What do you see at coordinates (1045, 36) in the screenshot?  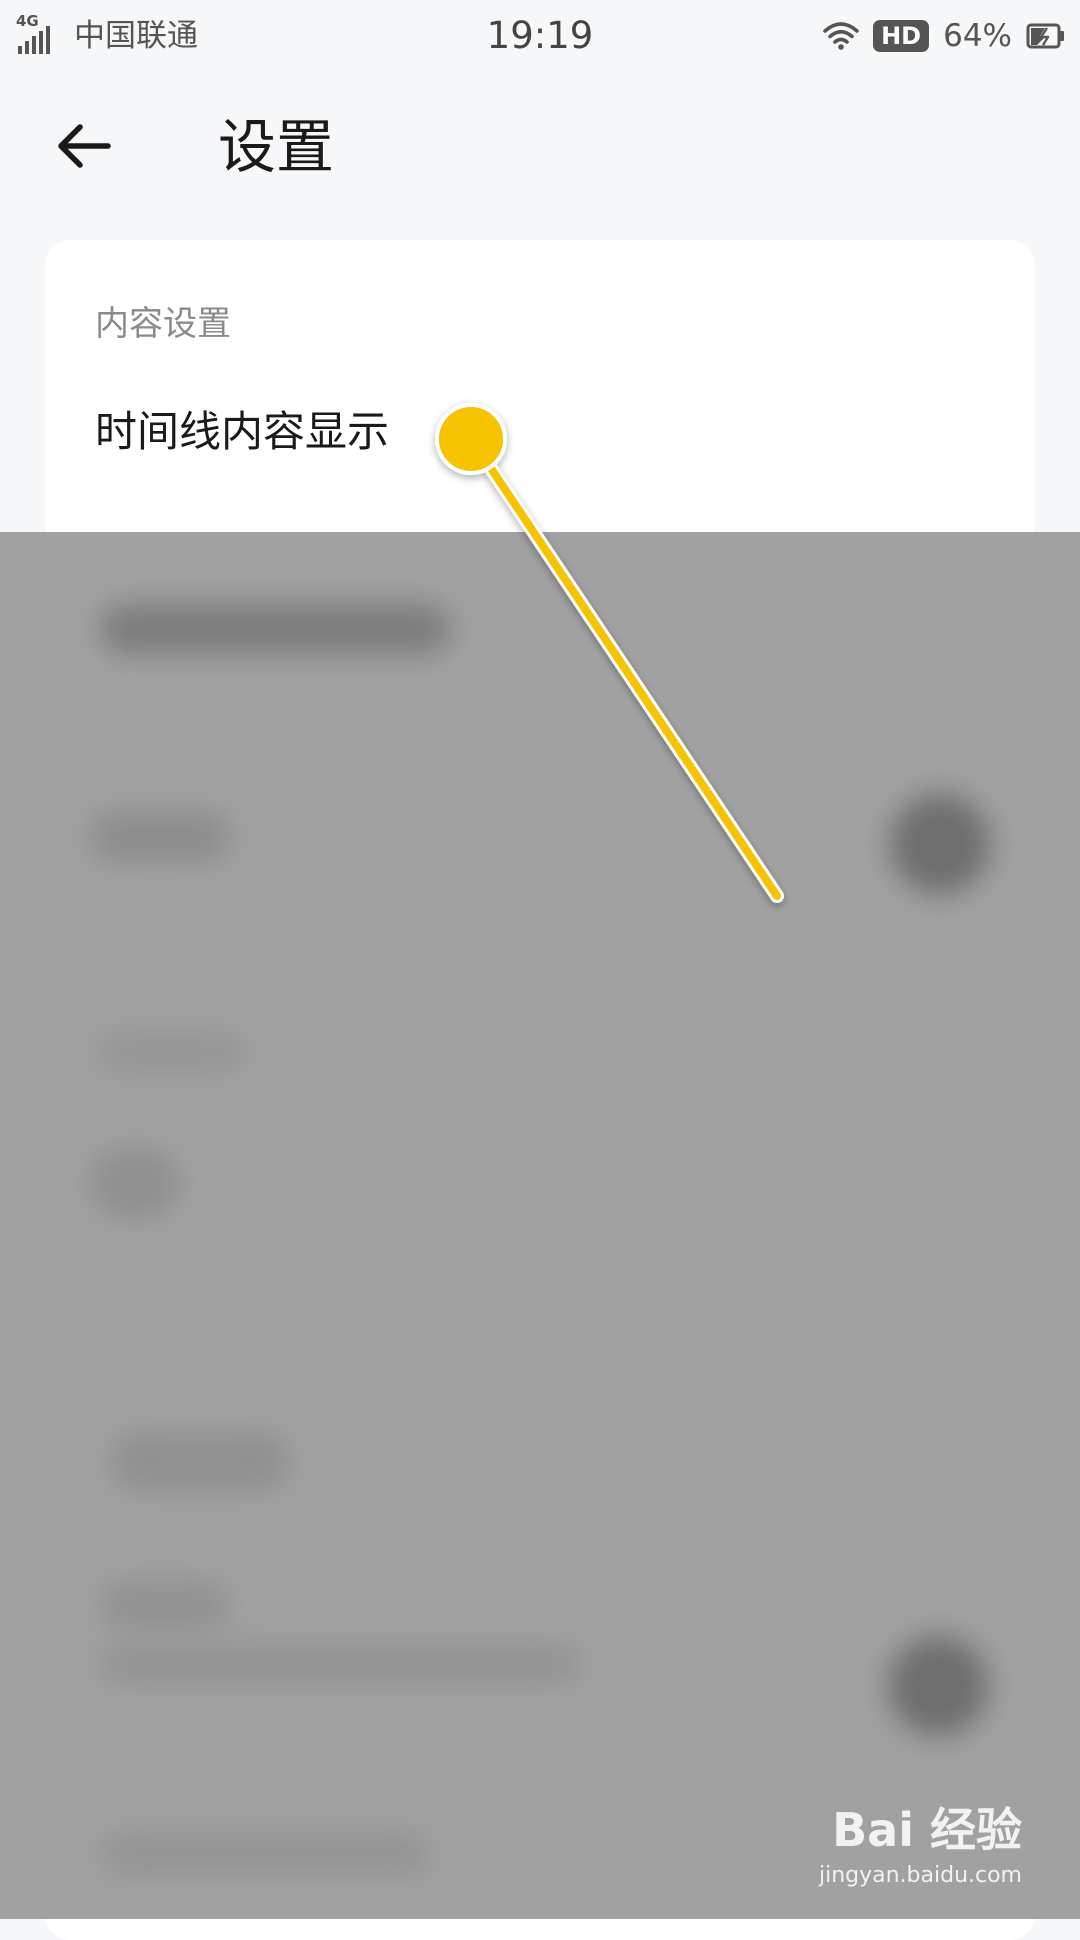 I see `battery-charging-icon` at bounding box center [1045, 36].